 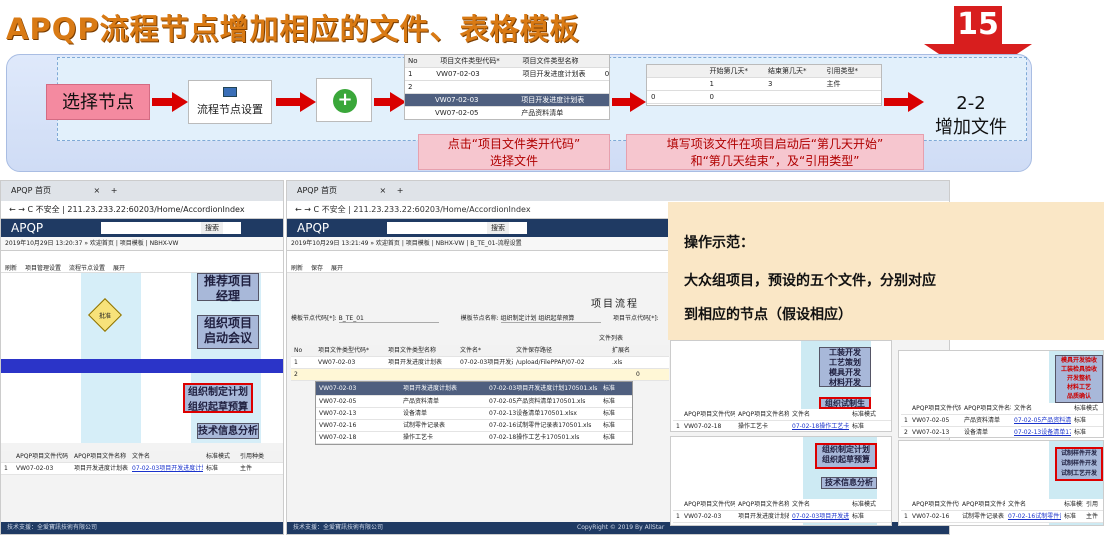 I want to click on header-cell: 标准模式, so click(x=864, y=414).